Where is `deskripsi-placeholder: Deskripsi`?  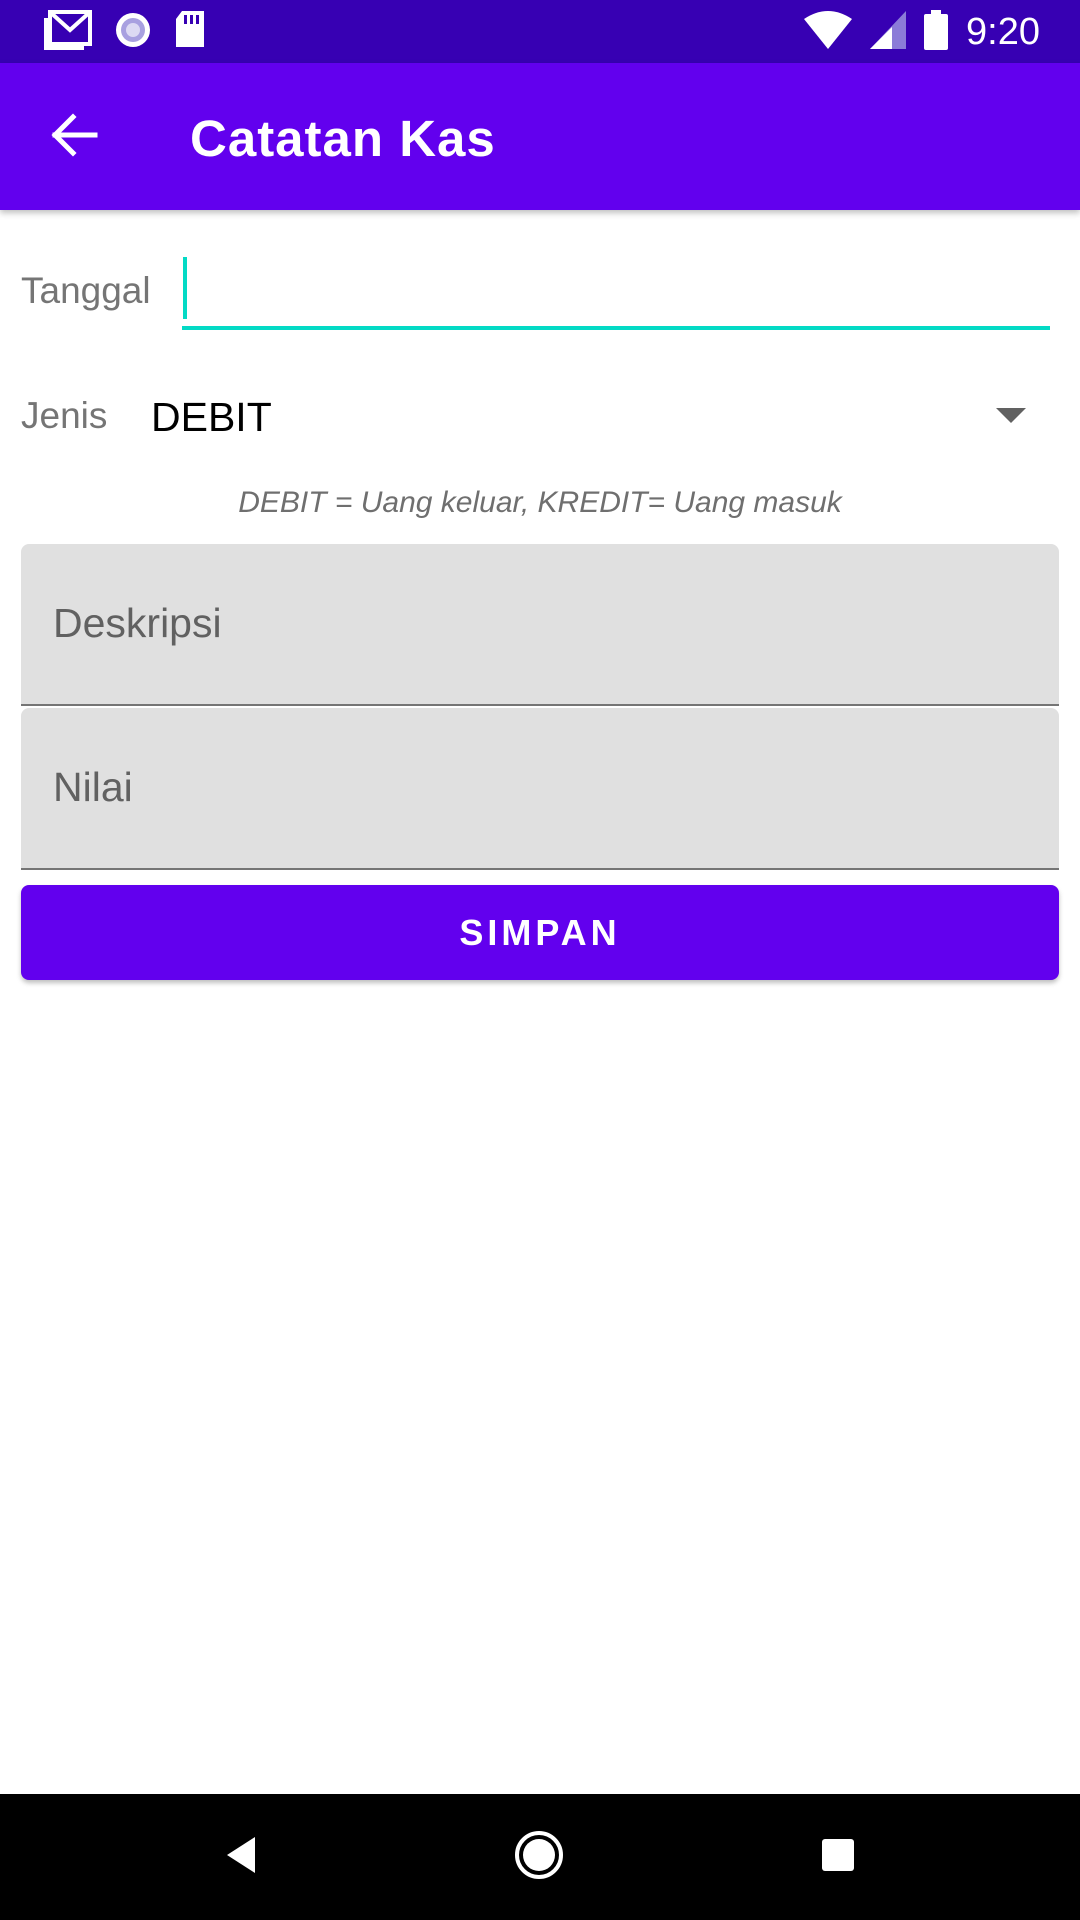 deskripsi-placeholder: Deskripsi is located at coordinates (137, 623).